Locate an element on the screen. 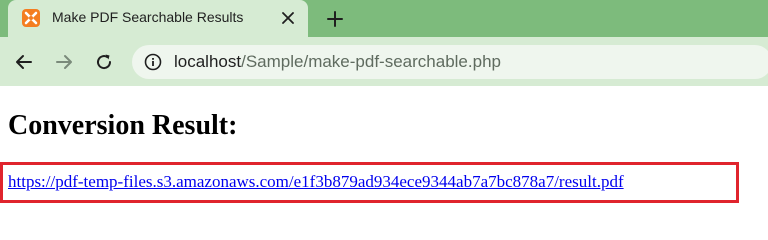 The image size is (768, 240). close-icon is located at coordinates (288, 18).